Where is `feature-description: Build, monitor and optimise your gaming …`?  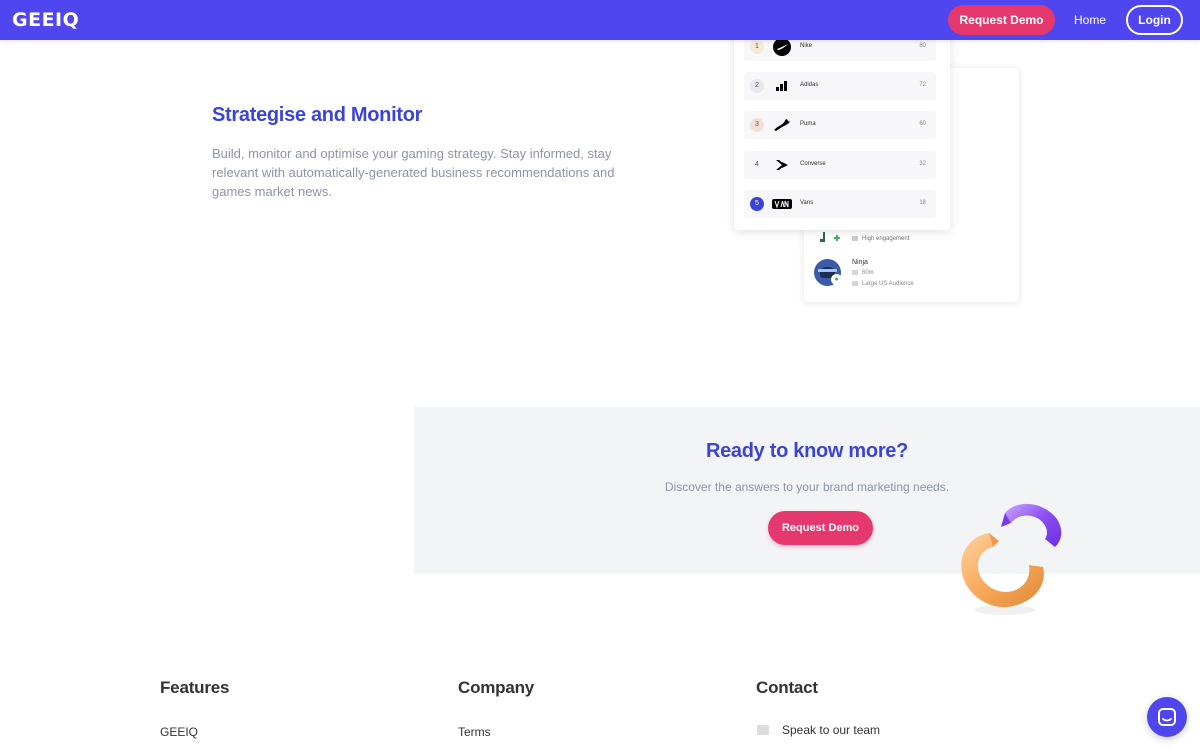
feature-description: Build, monitor and optimise your gaming … is located at coordinates (413, 172).